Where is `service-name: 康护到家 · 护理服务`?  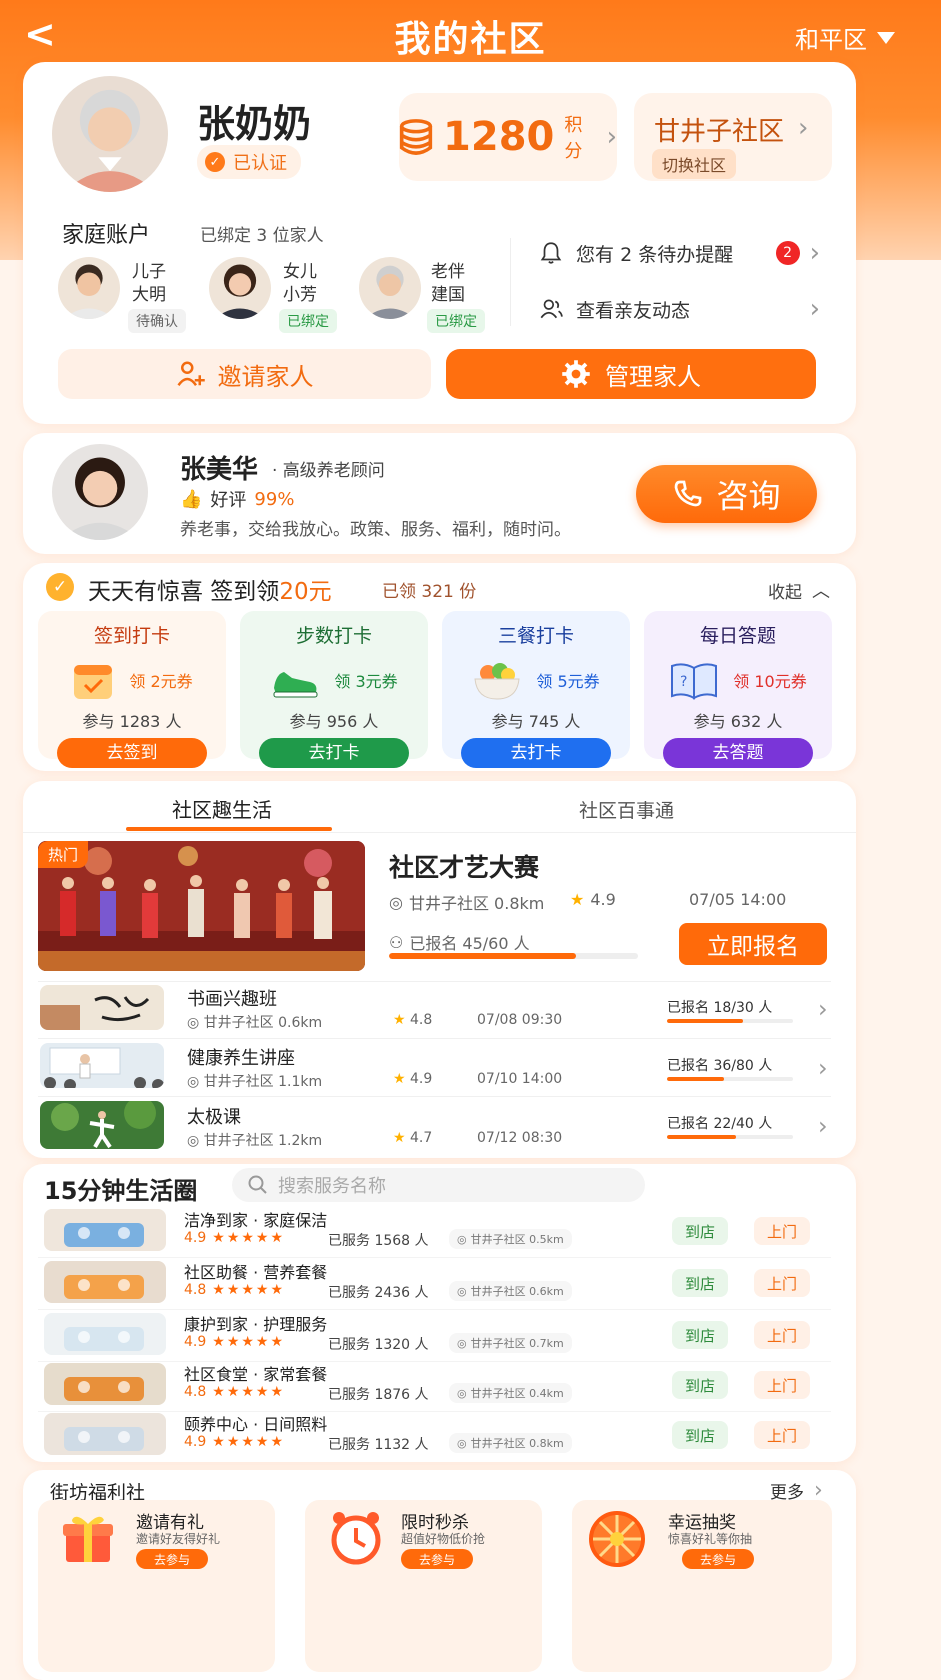 service-name: 康护到家 · 护理服务 is located at coordinates (256, 1324).